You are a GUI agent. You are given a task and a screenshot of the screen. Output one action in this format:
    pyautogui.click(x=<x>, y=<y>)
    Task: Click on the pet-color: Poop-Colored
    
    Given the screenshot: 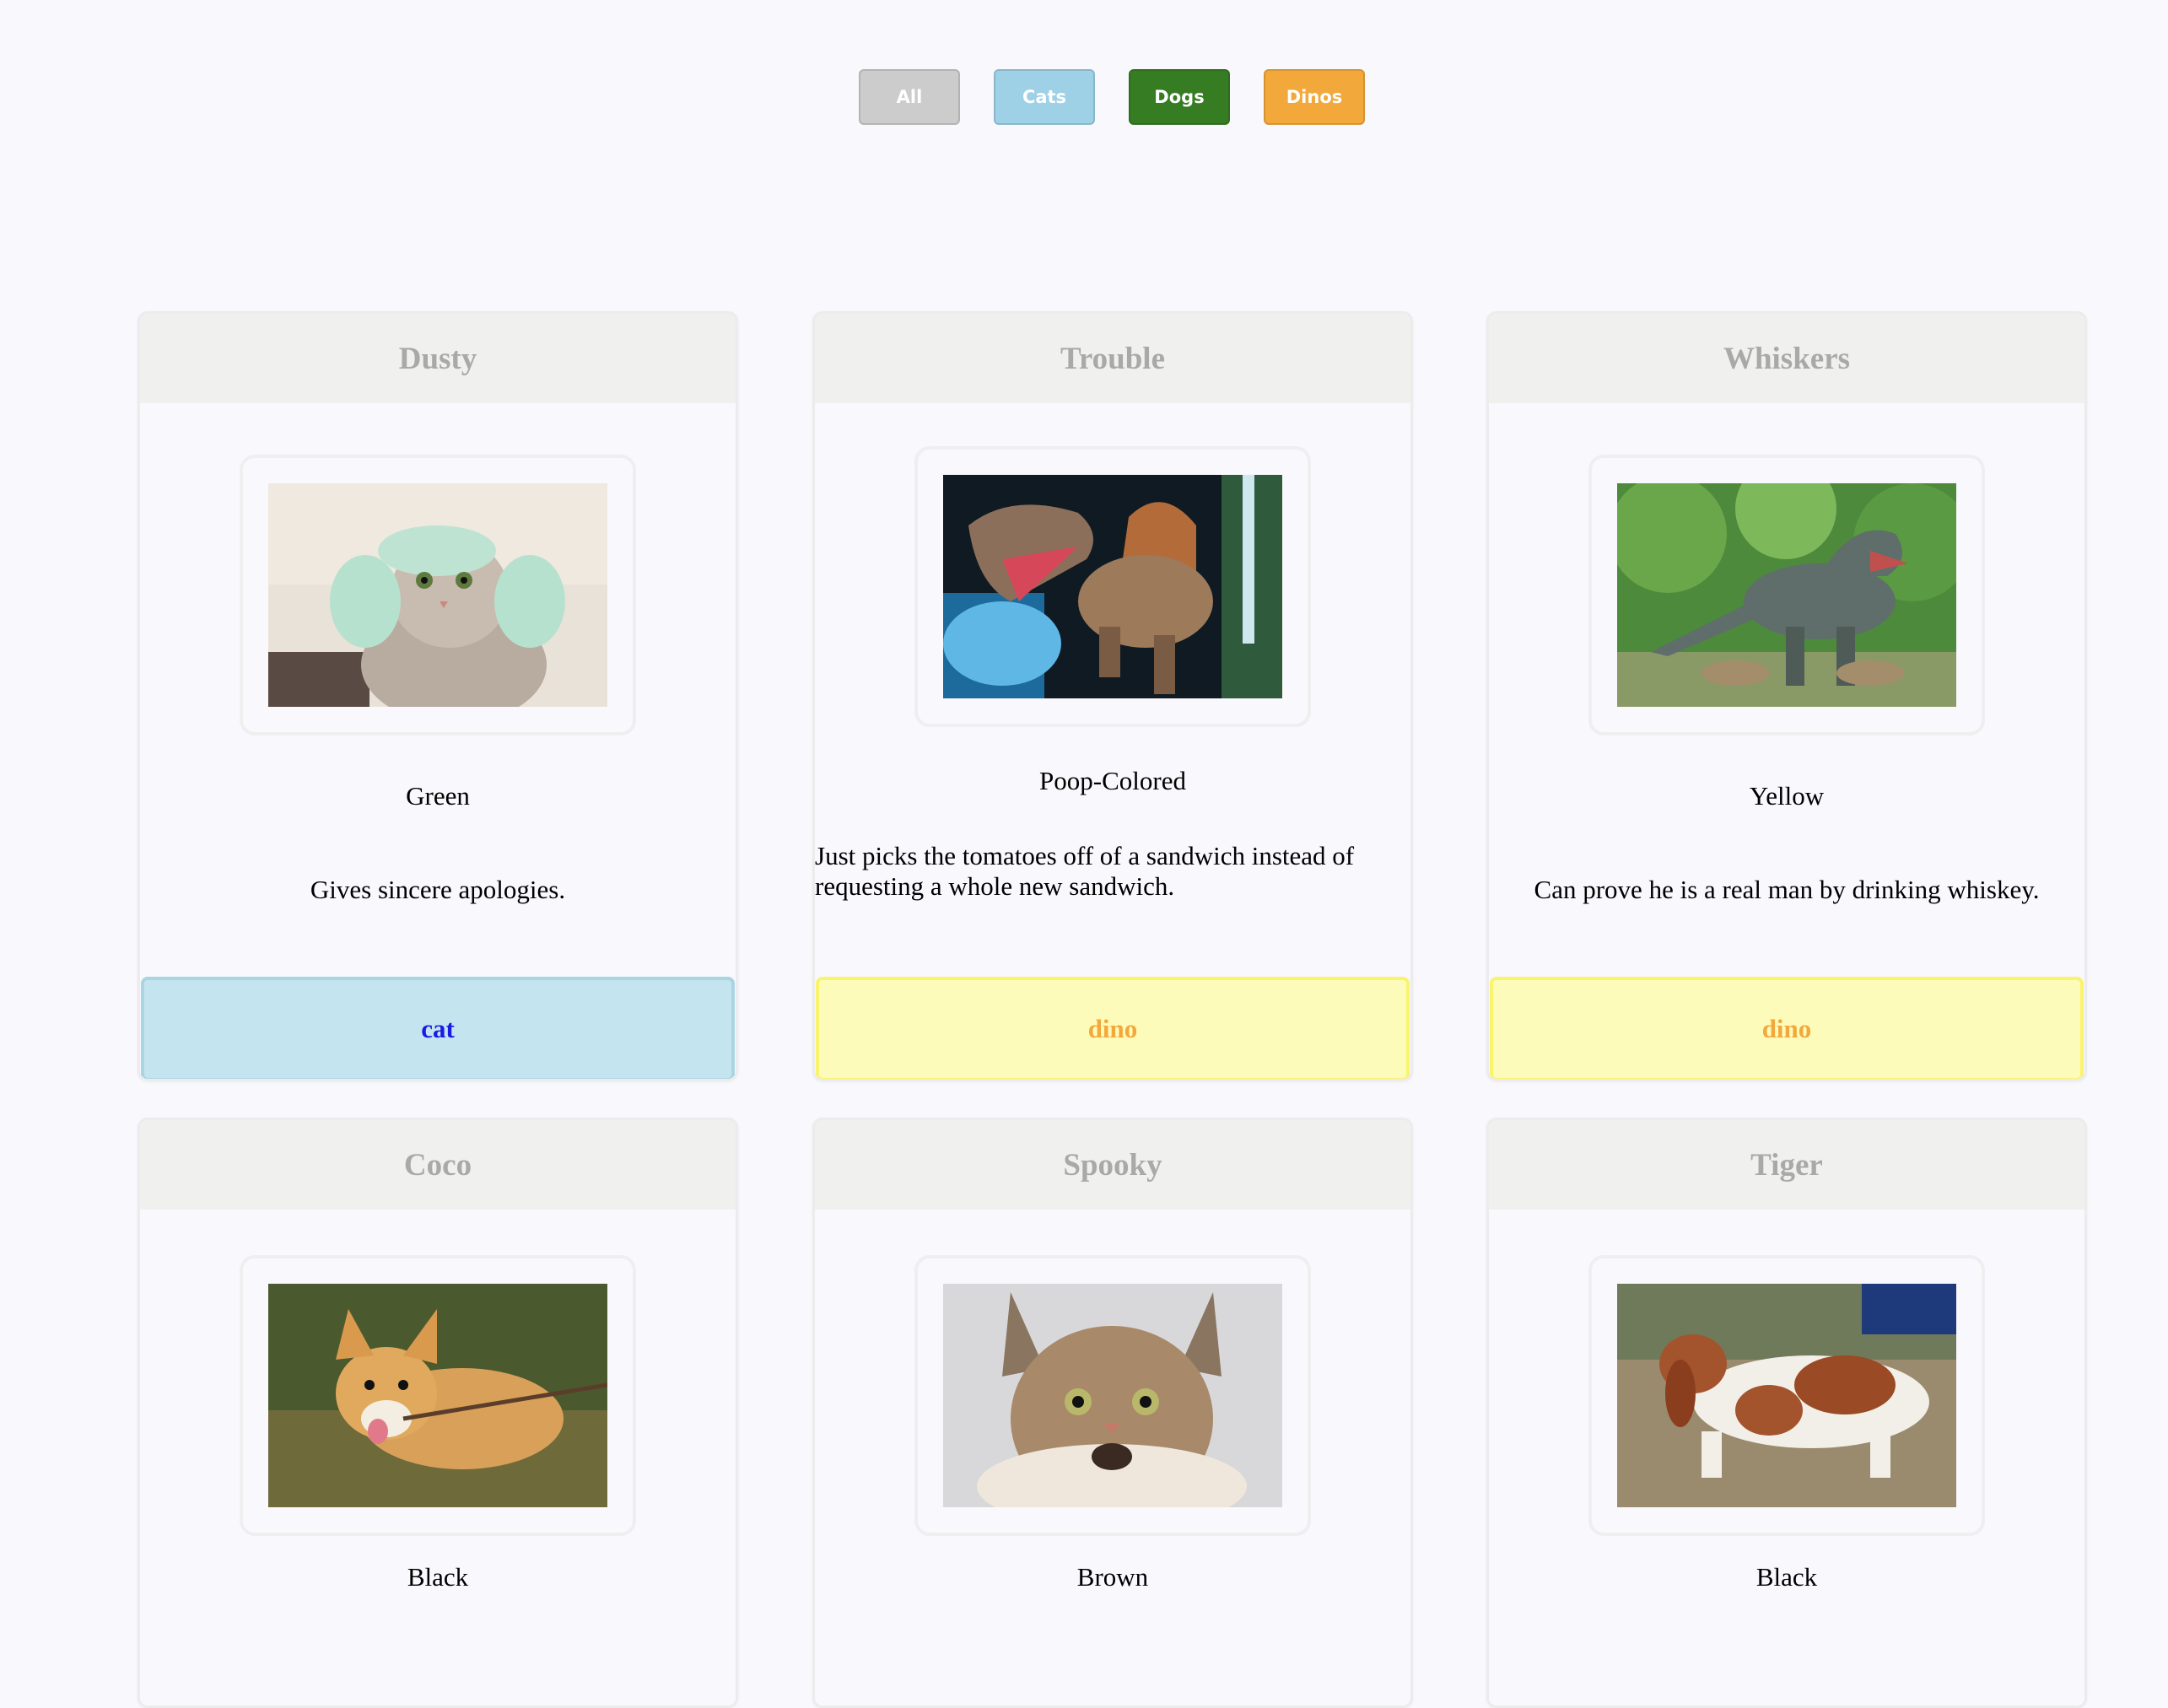 What is the action you would take?
    pyautogui.click(x=1112, y=780)
    